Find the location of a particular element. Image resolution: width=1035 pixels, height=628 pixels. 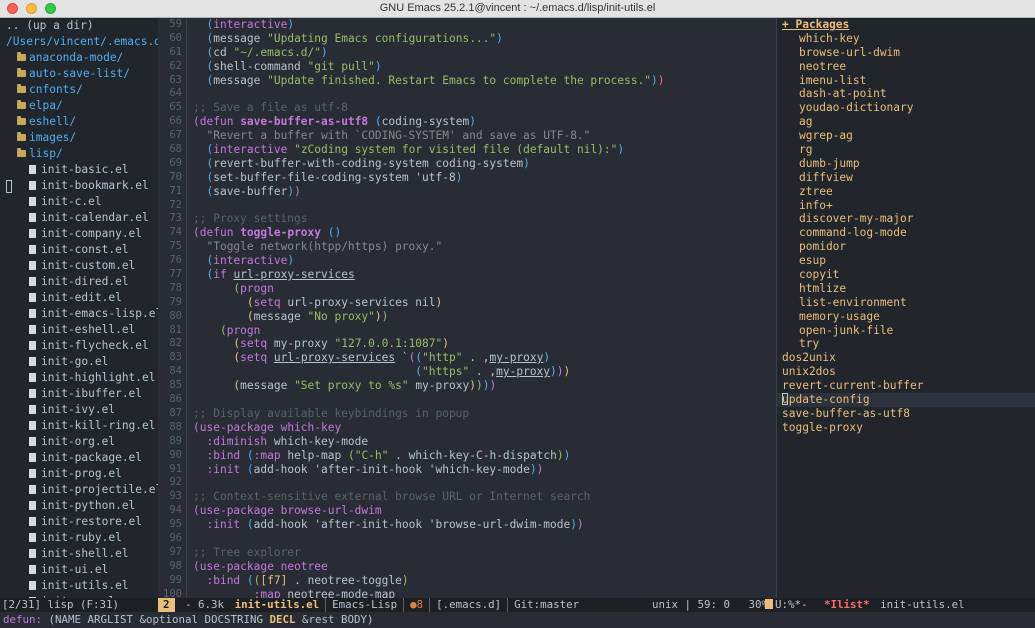

imenu-package-item: imenu-list is located at coordinates (906, 81).